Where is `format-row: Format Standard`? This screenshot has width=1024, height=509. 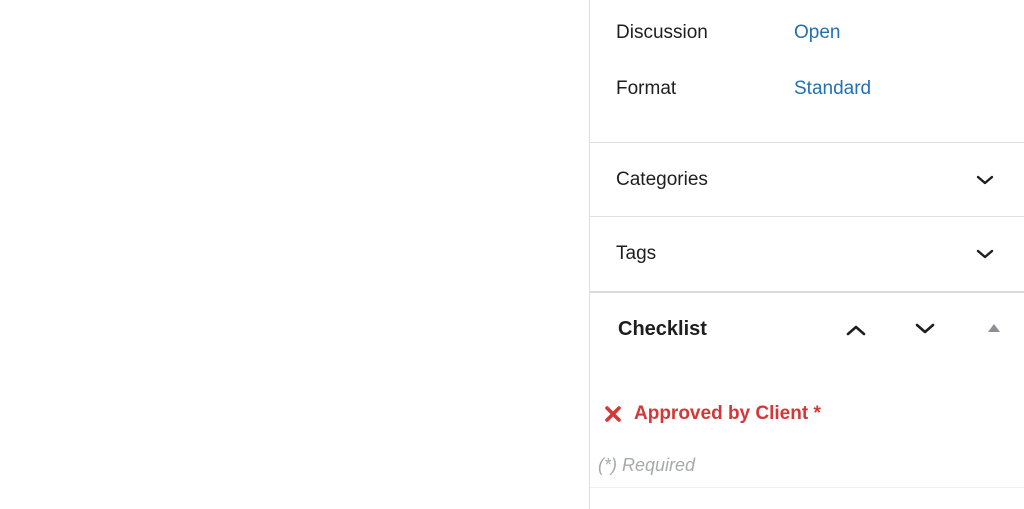
format-row: Format Standard is located at coordinates (743, 89).